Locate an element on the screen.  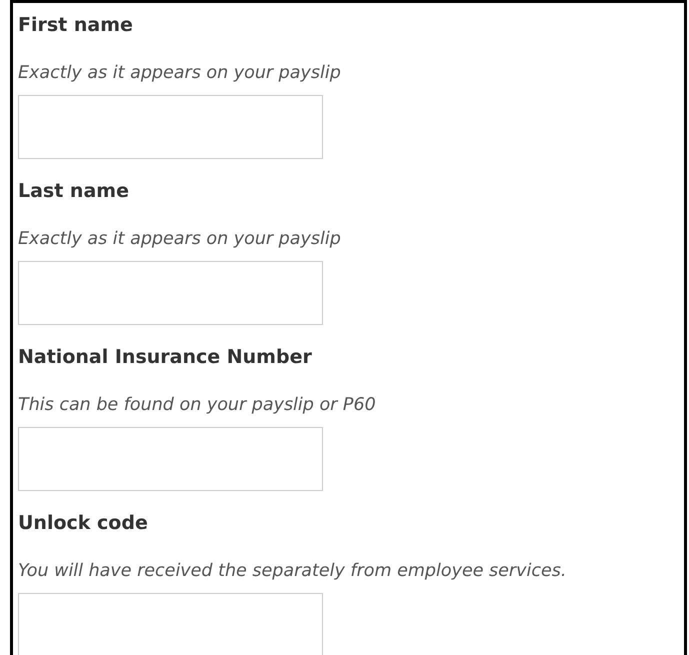
field-label: Last name is located at coordinates (74, 191).